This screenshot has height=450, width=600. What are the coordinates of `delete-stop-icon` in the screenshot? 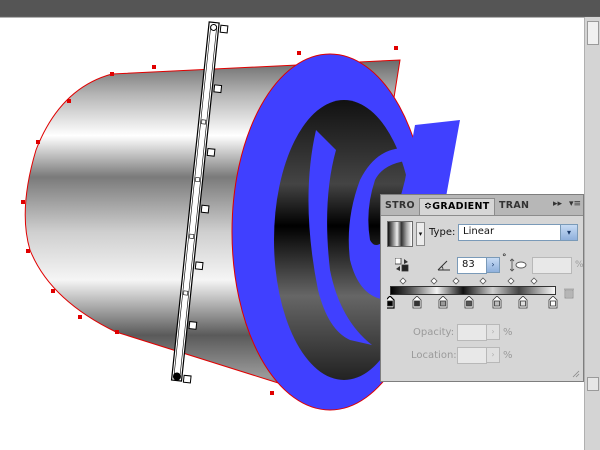 It's located at (569, 293).